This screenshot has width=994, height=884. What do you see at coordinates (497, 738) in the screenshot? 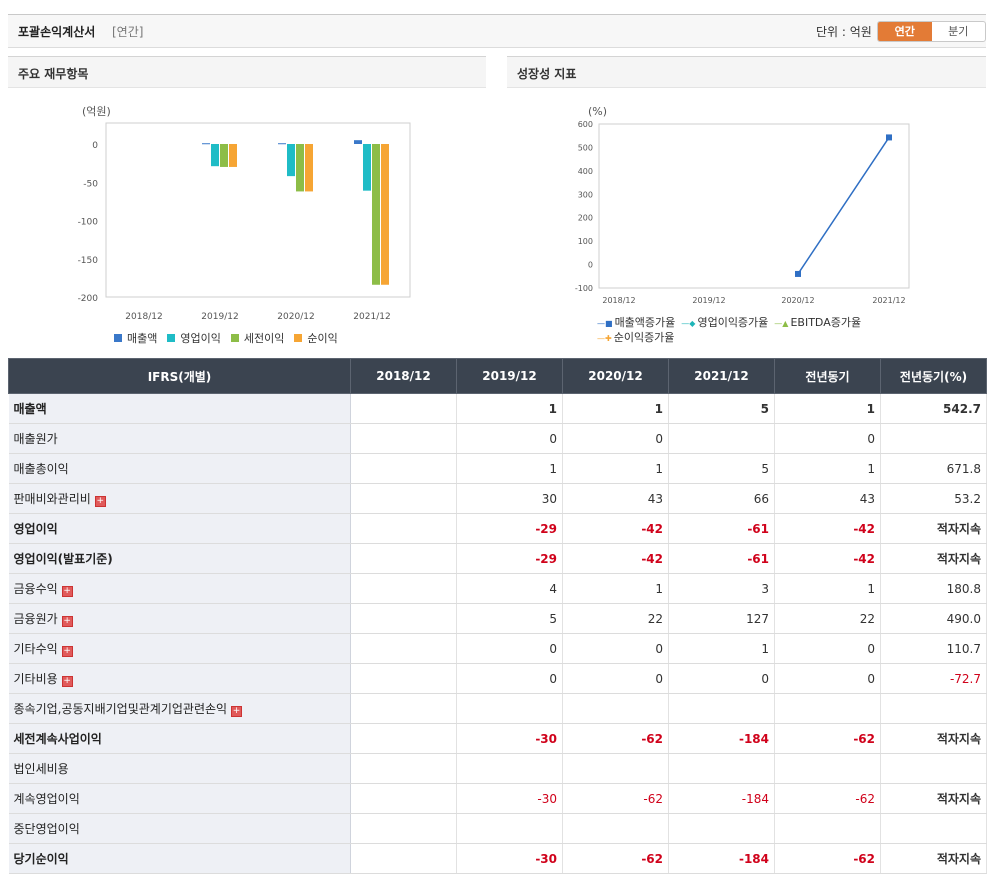
I see `table-row: 세전계속사업이익 -30 -62 -184 -62 적자지속` at bounding box center [497, 738].